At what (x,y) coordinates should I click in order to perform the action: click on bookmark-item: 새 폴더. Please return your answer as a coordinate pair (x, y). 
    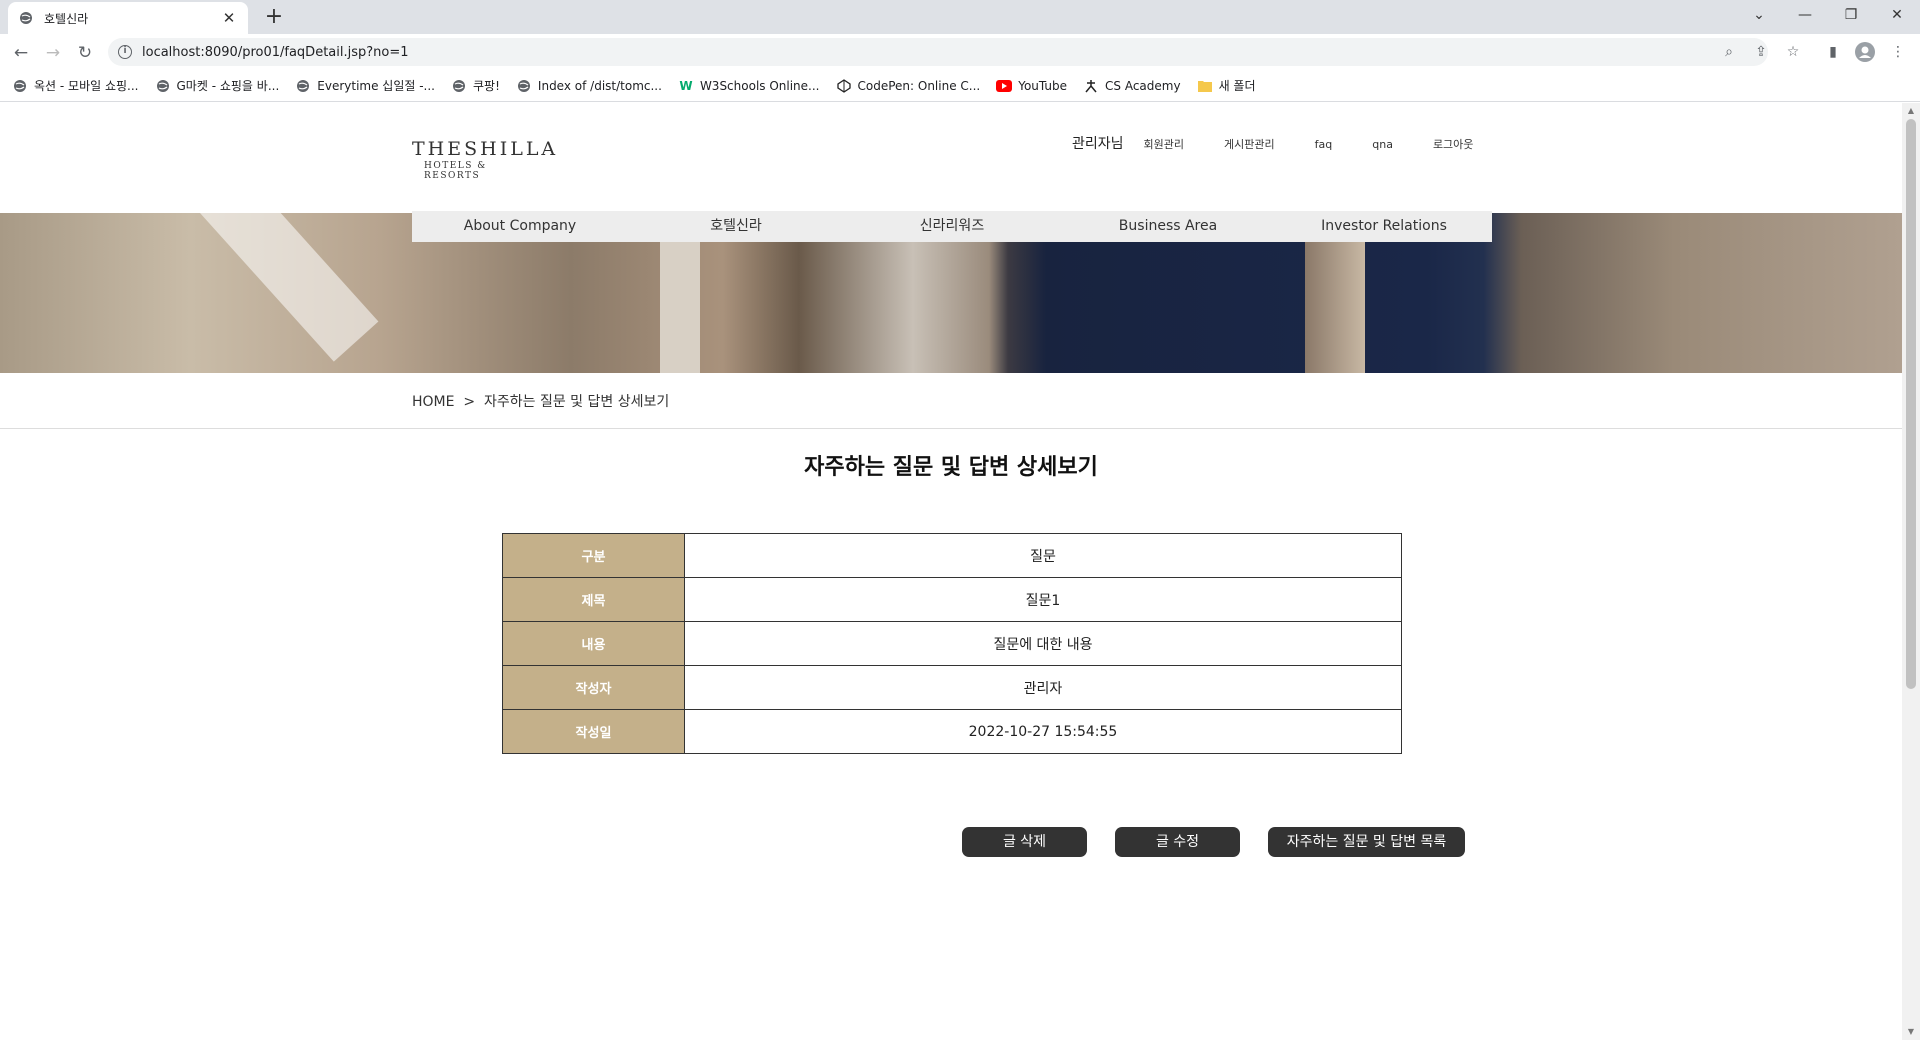
    Looking at the image, I should click on (1226, 85).